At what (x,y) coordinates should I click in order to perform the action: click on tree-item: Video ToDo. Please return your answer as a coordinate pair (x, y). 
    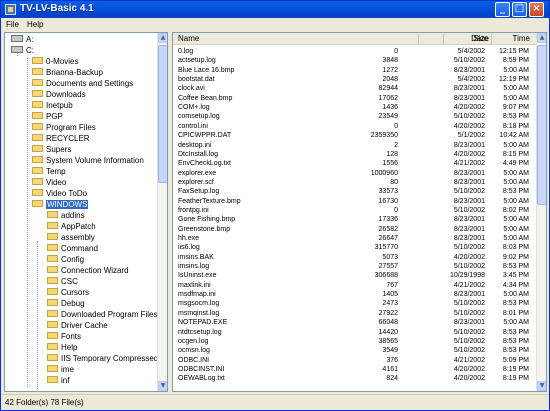
    Looking at the image, I should click on (59, 193).